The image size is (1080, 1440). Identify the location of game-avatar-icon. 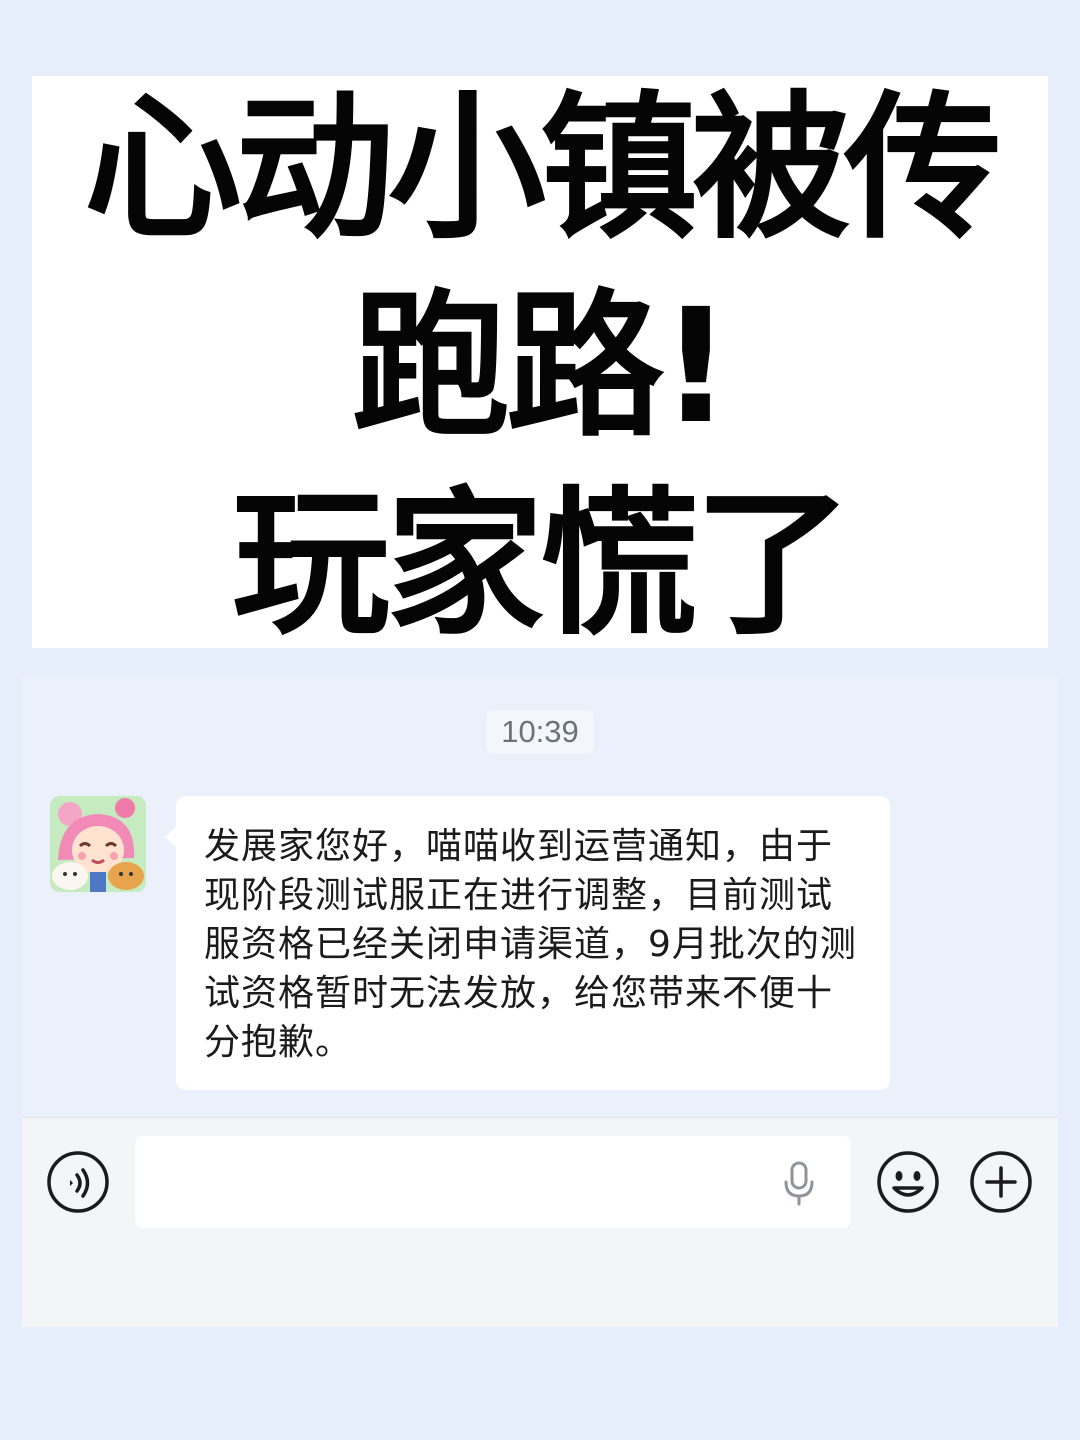
(98, 844).